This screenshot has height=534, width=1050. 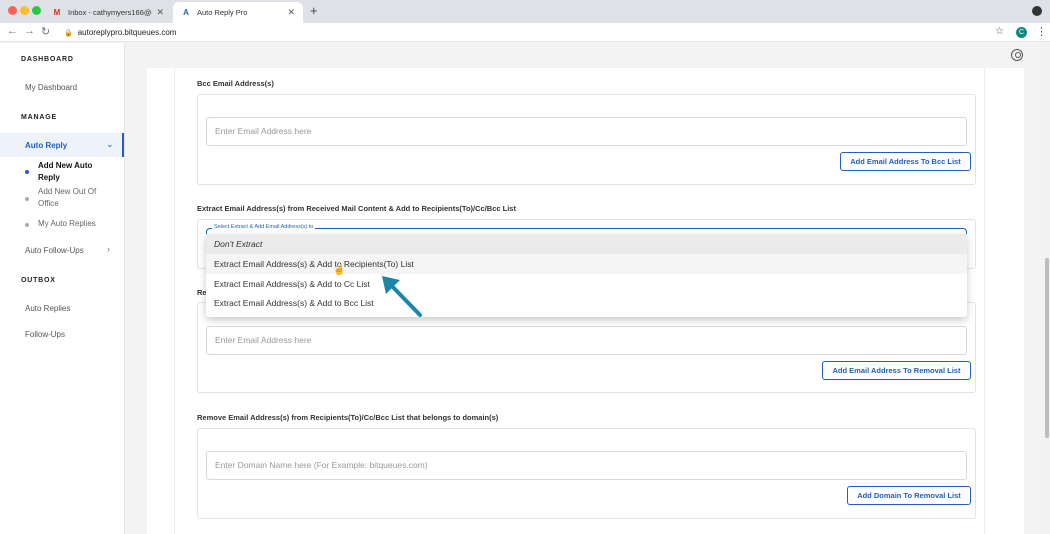 What do you see at coordinates (999, 31) in the screenshot?
I see `bookmark-star-icon: ☆` at bounding box center [999, 31].